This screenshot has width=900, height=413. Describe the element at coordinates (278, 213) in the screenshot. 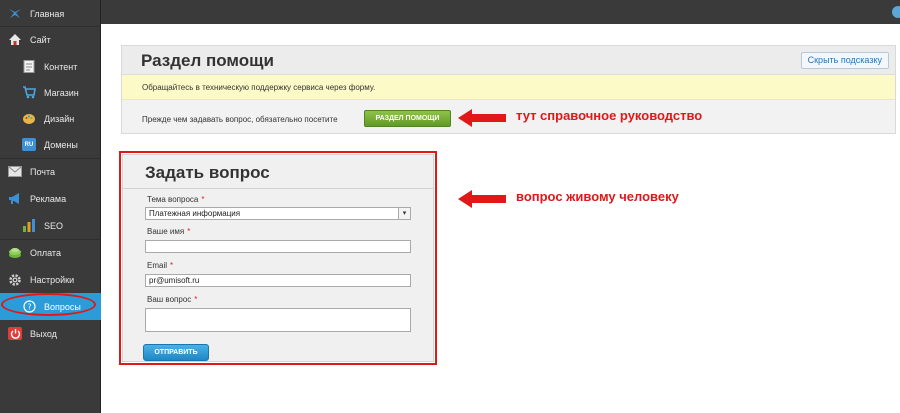

I see `topic-select: Платежная информация ▾` at that location.